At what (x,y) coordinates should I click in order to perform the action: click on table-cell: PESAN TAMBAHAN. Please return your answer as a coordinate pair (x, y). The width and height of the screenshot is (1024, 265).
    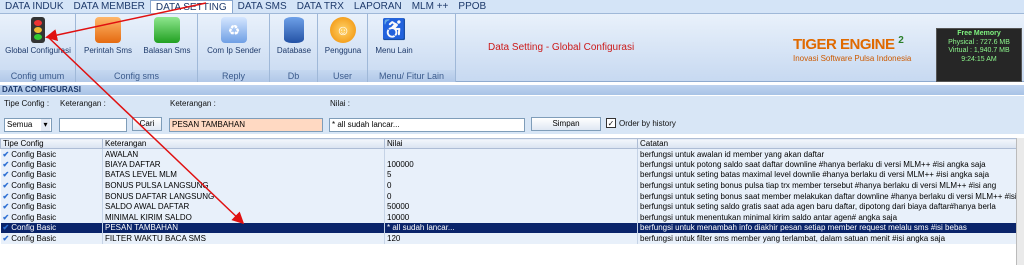
    Looking at the image, I should click on (243, 228).